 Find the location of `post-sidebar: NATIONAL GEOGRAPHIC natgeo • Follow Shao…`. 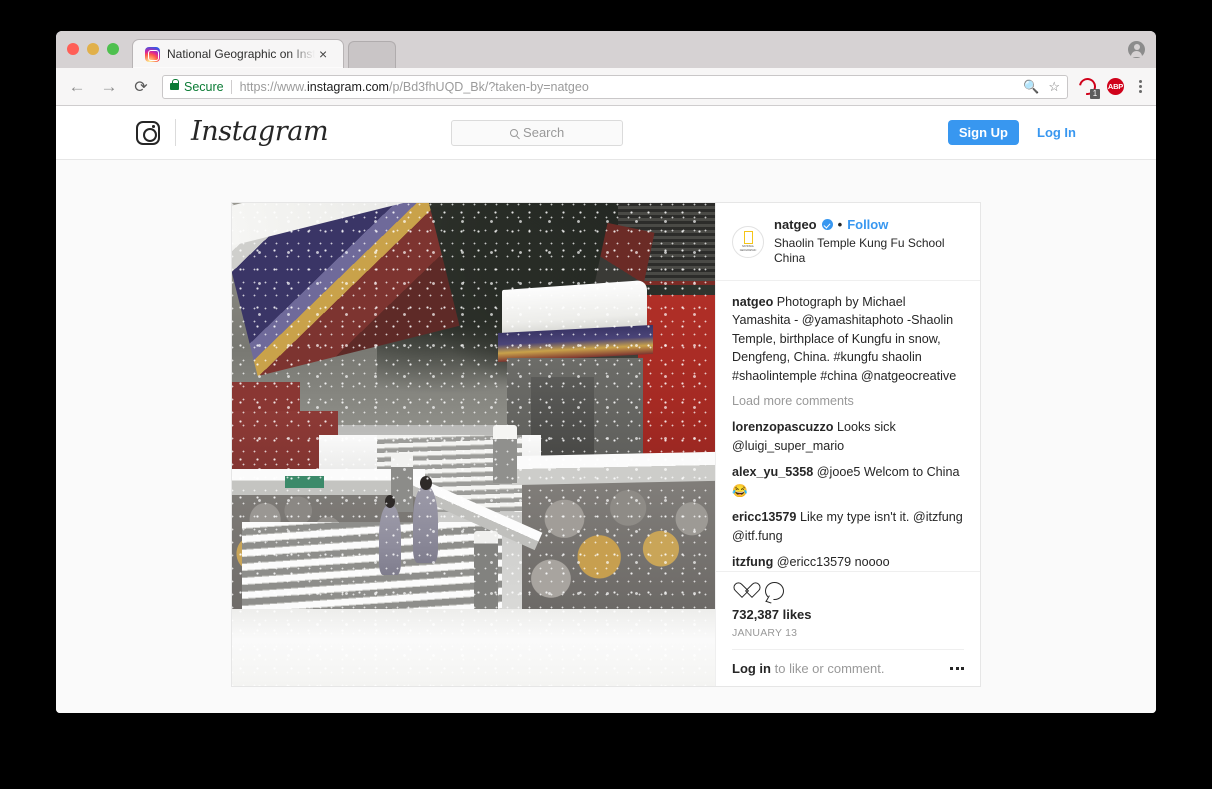

post-sidebar: NATIONAL GEOGRAPHIC natgeo • Follow Shao… is located at coordinates (847, 444).